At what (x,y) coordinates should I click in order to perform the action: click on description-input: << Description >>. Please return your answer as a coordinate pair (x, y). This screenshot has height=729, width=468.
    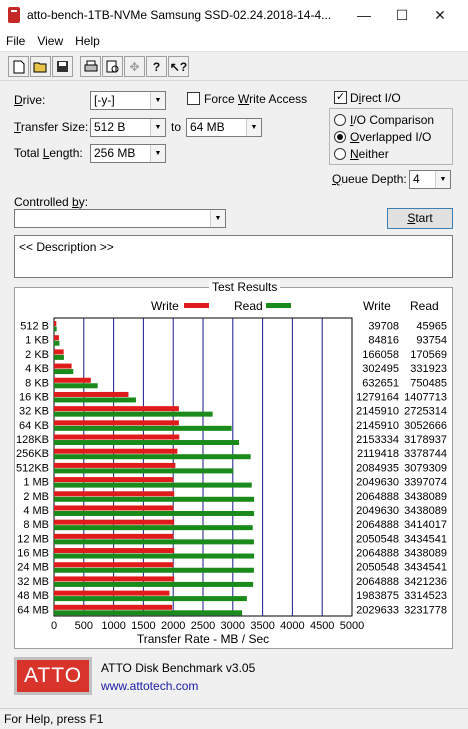
    Looking at the image, I should click on (233, 256).